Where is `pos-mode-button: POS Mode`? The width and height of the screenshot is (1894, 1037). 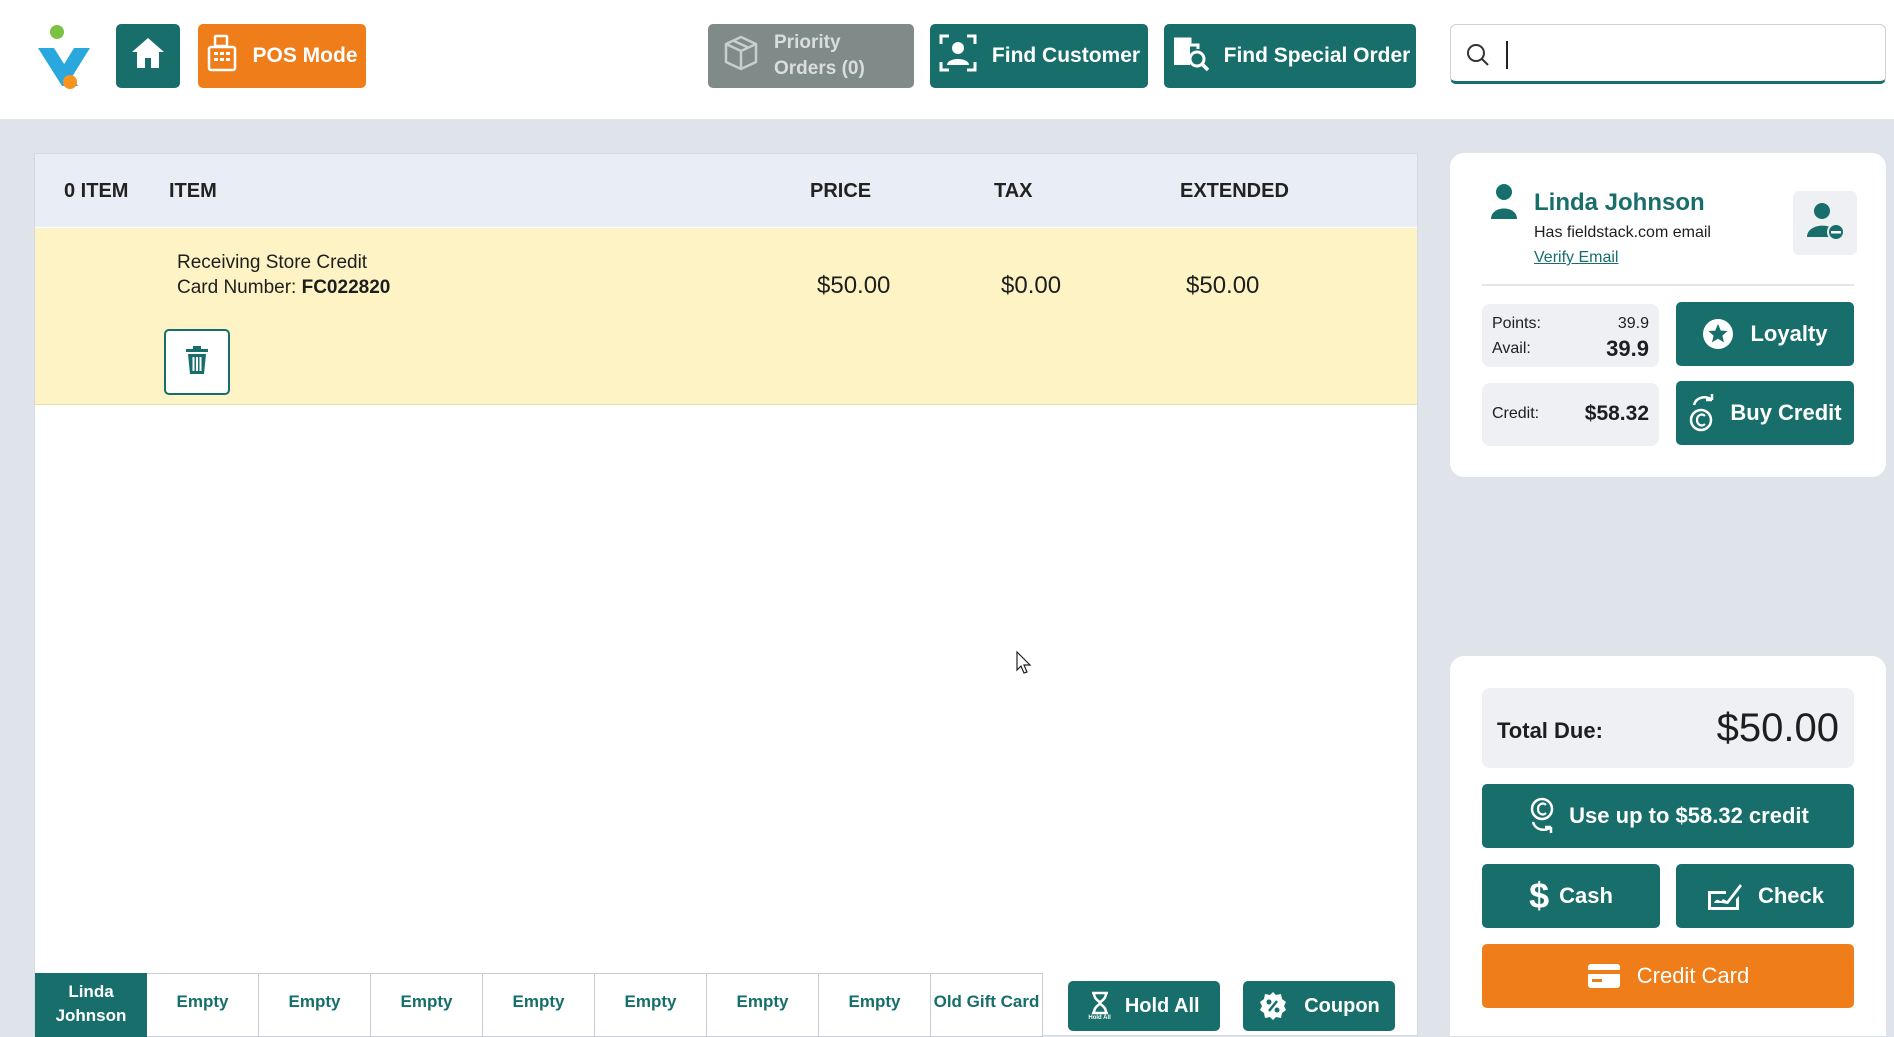
pos-mode-button: POS Mode is located at coordinates (282, 56).